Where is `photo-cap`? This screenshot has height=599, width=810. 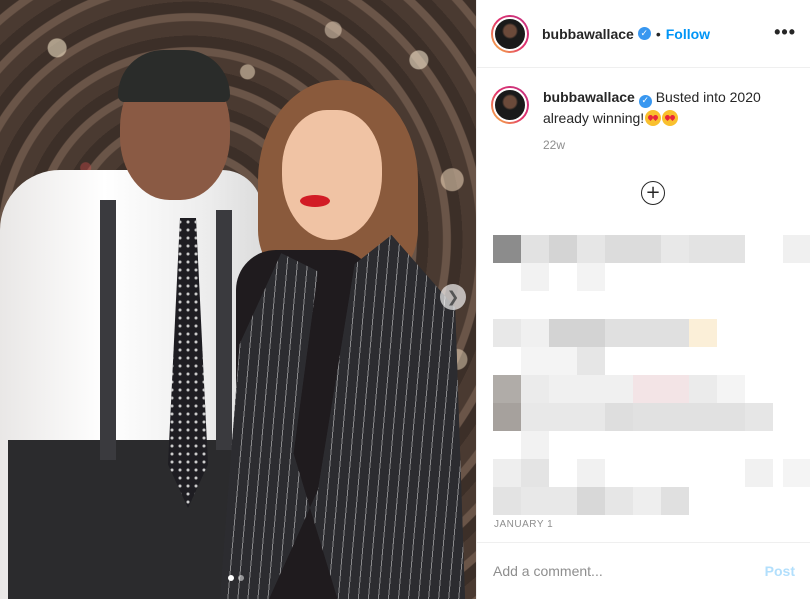
photo-cap is located at coordinates (174, 76).